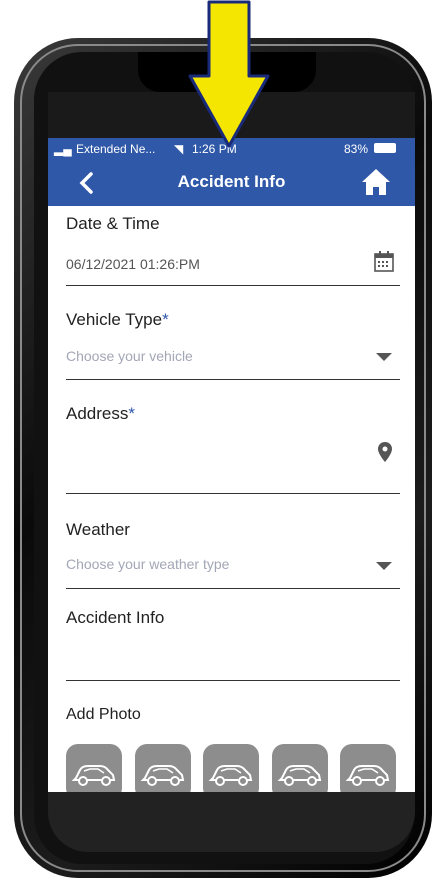  Describe the element at coordinates (103, 714) in the screenshot. I see `add-photo-label: Add Photo` at that location.